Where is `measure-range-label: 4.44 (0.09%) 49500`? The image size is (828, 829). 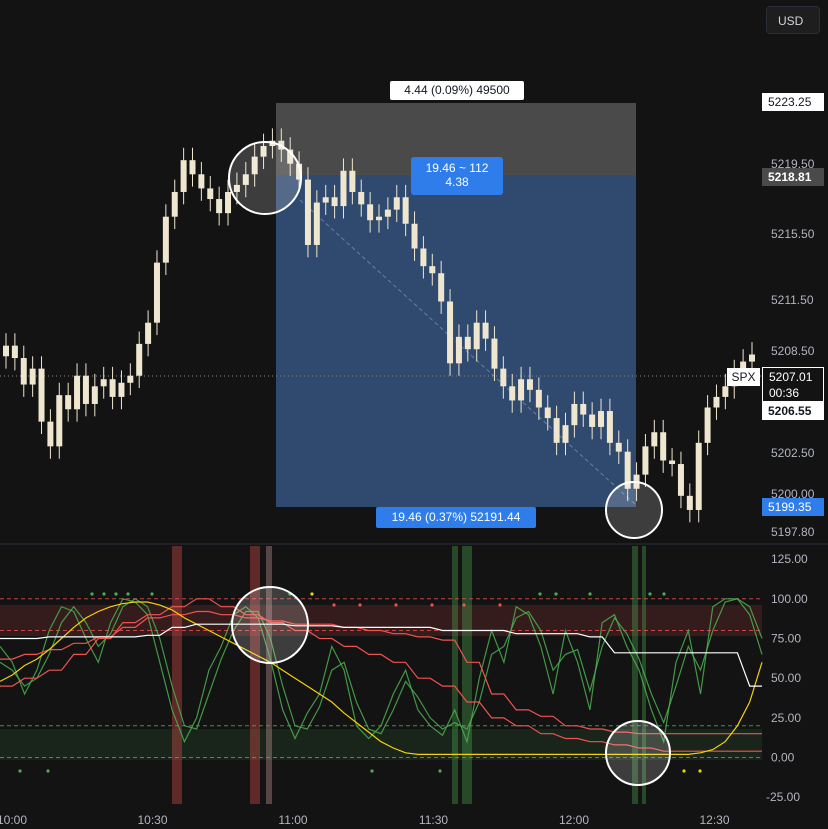 measure-range-label: 4.44 (0.09%) 49500 is located at coordinates (457, 90).